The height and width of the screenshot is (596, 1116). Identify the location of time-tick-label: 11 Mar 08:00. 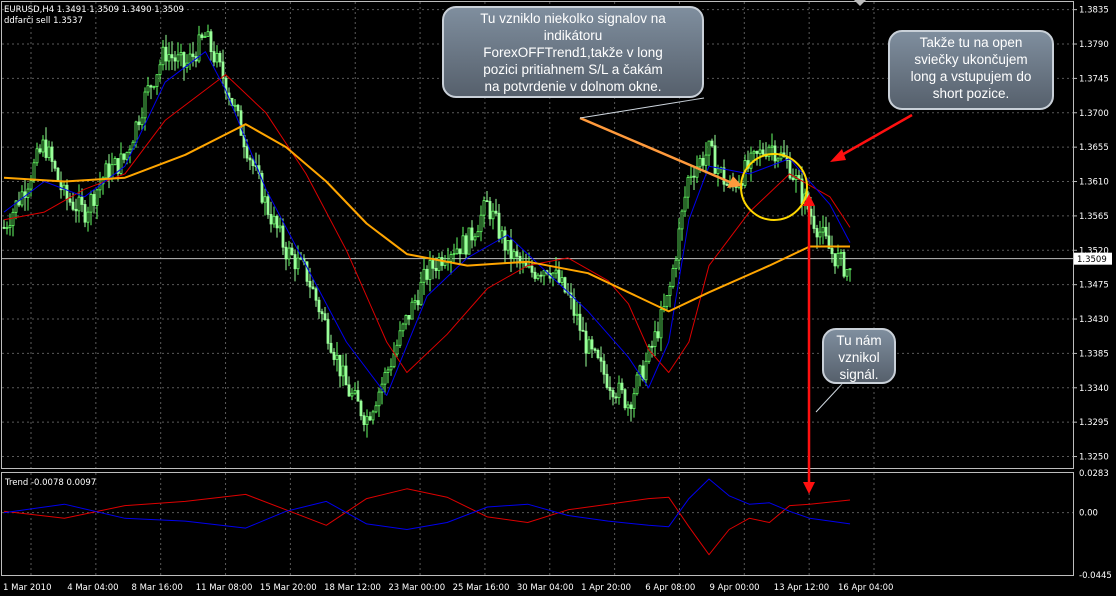
(224, 588).